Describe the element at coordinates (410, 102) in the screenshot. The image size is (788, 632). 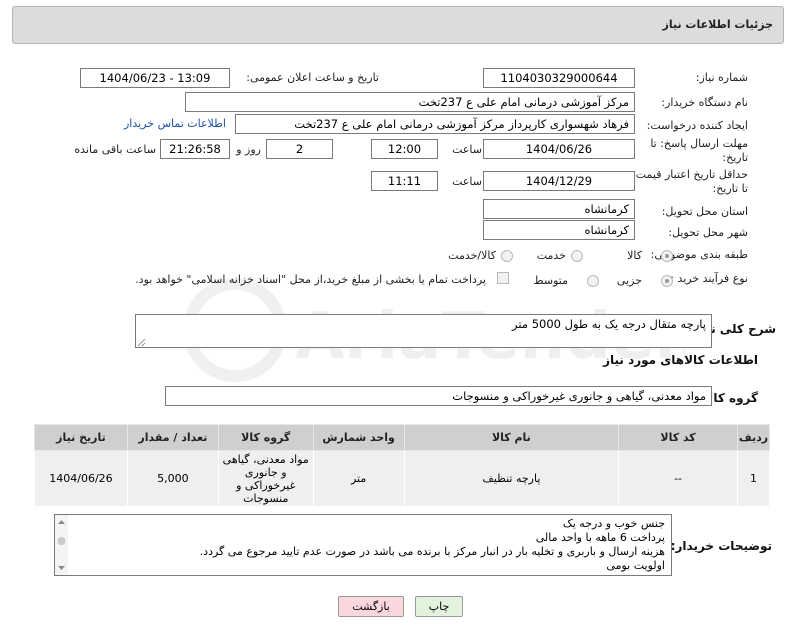
I see `buyer-org-field: مرکز آموزشی درمانی امام علی ع 237تخت` at that location.